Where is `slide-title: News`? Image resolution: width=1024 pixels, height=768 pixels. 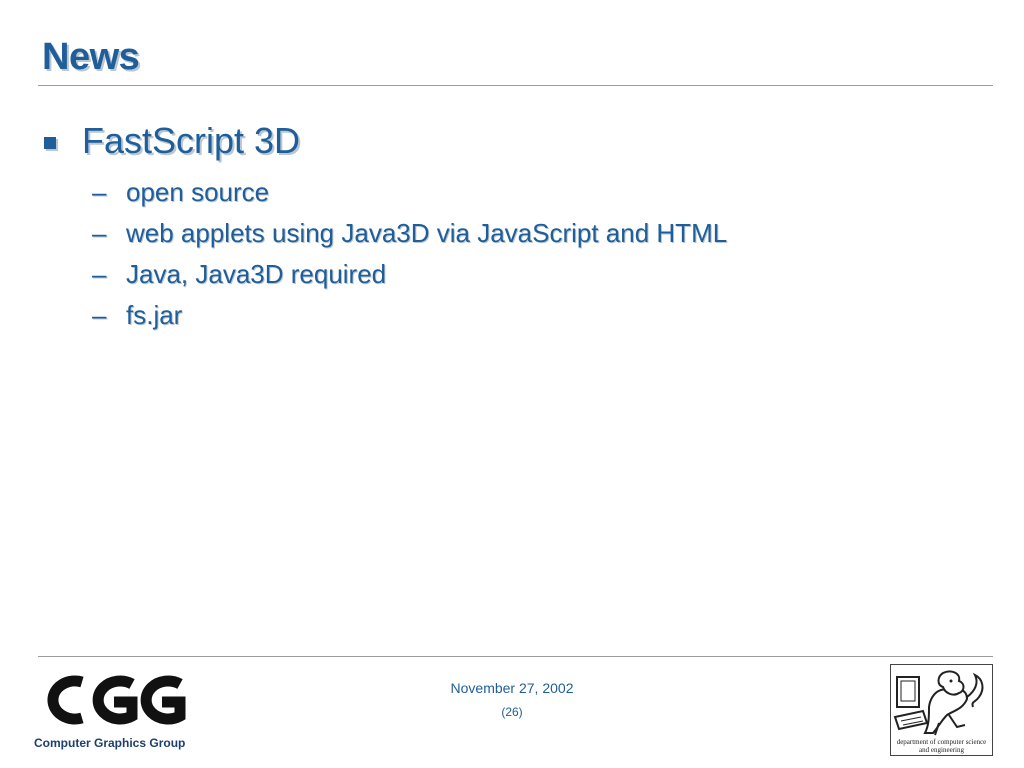
slide-title: News is located at coordinates (91, 57).